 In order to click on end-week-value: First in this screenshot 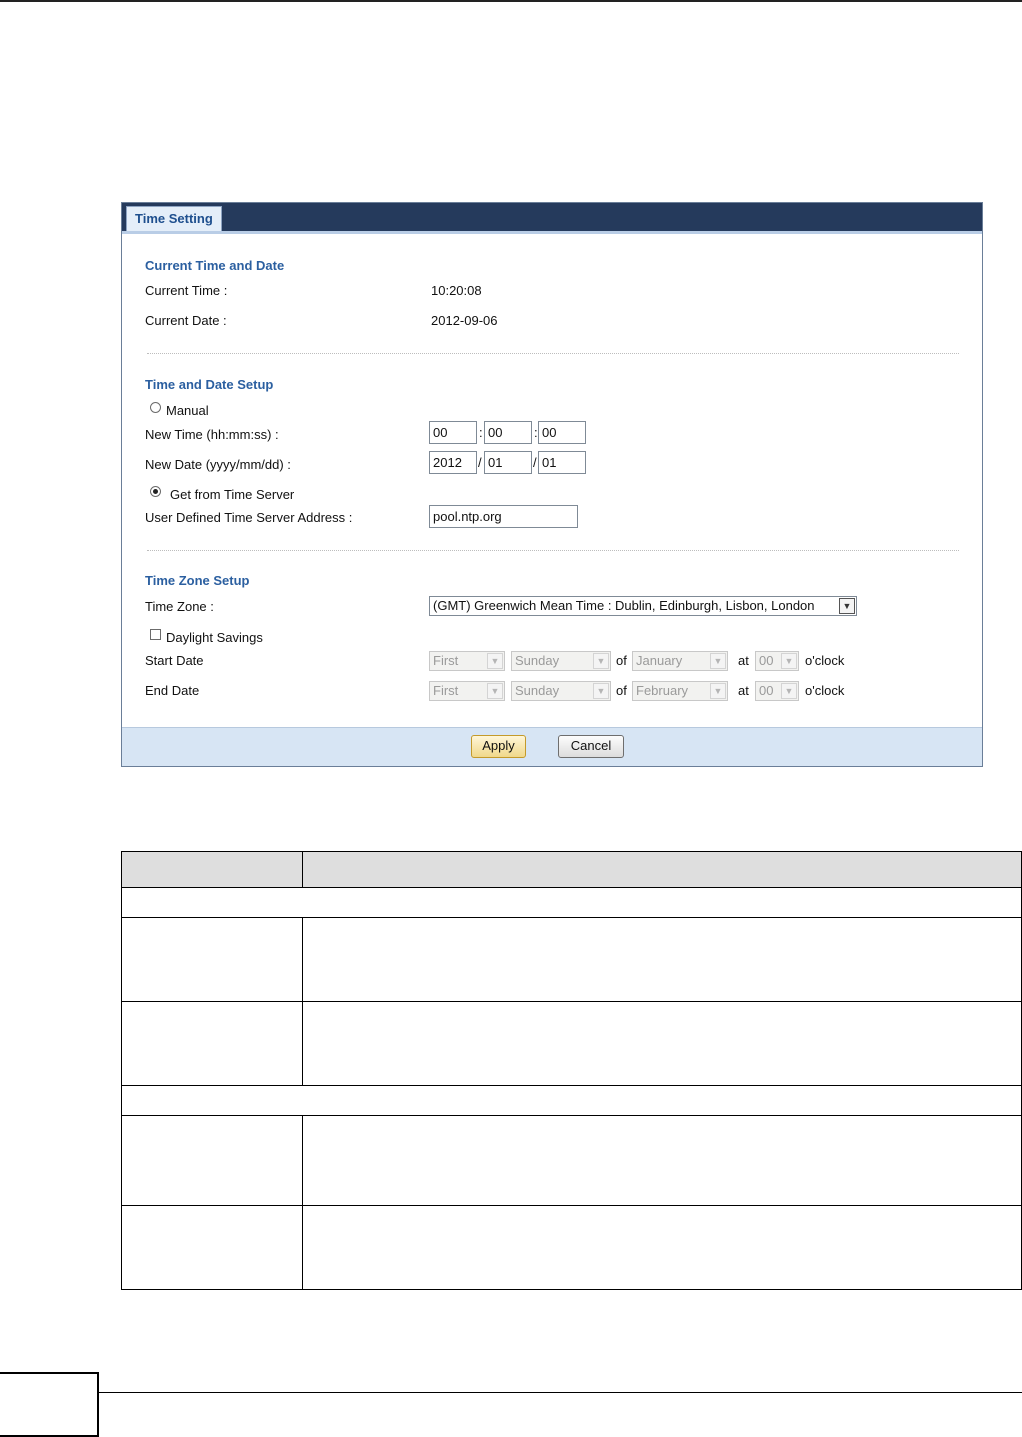, I will do `click(446, 690)`.